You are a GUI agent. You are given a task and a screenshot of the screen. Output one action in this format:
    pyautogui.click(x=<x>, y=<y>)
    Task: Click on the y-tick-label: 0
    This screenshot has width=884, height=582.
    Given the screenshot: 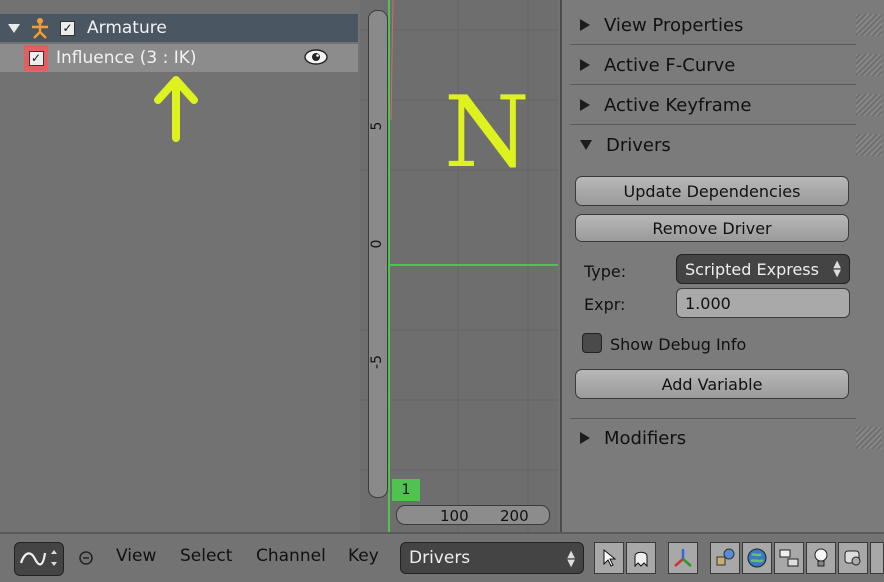 What is the action you would take?
    pyautogui.click(x=377, y=244)
    